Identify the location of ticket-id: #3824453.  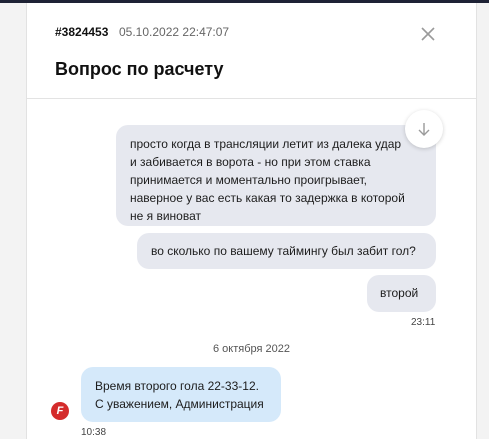
(82, 32).